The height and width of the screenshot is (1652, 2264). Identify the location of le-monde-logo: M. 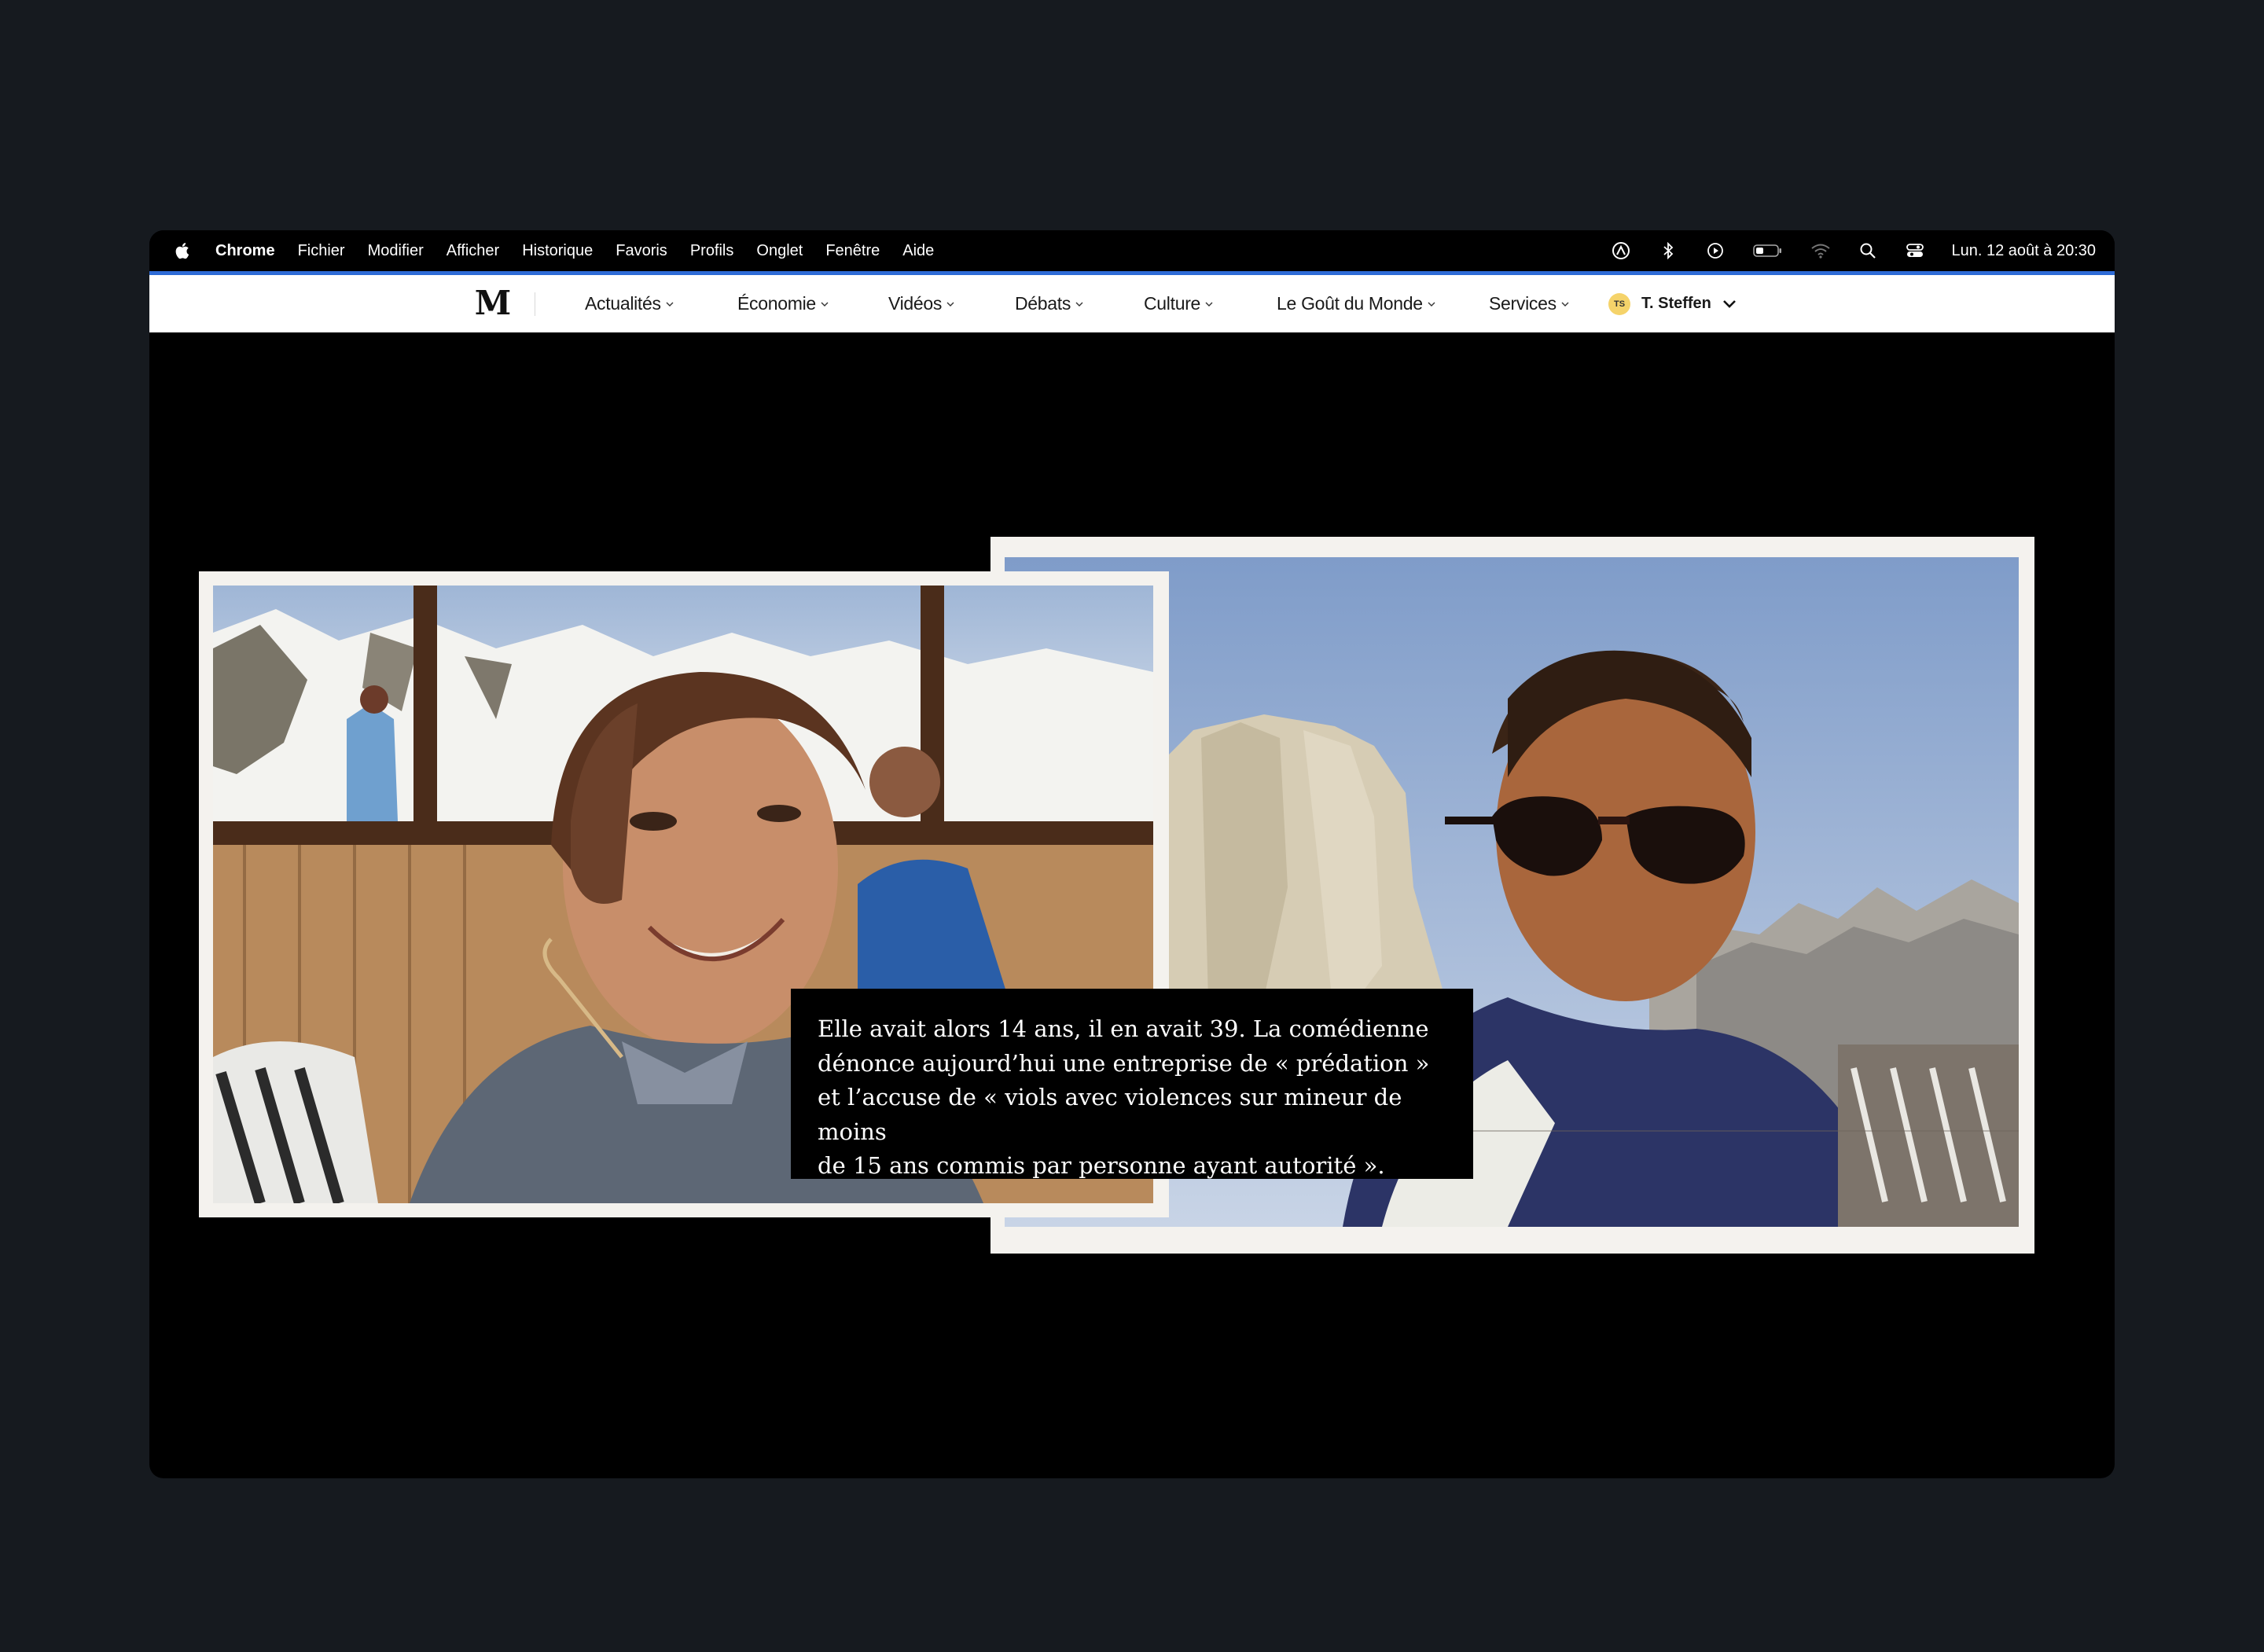
(493, 303).